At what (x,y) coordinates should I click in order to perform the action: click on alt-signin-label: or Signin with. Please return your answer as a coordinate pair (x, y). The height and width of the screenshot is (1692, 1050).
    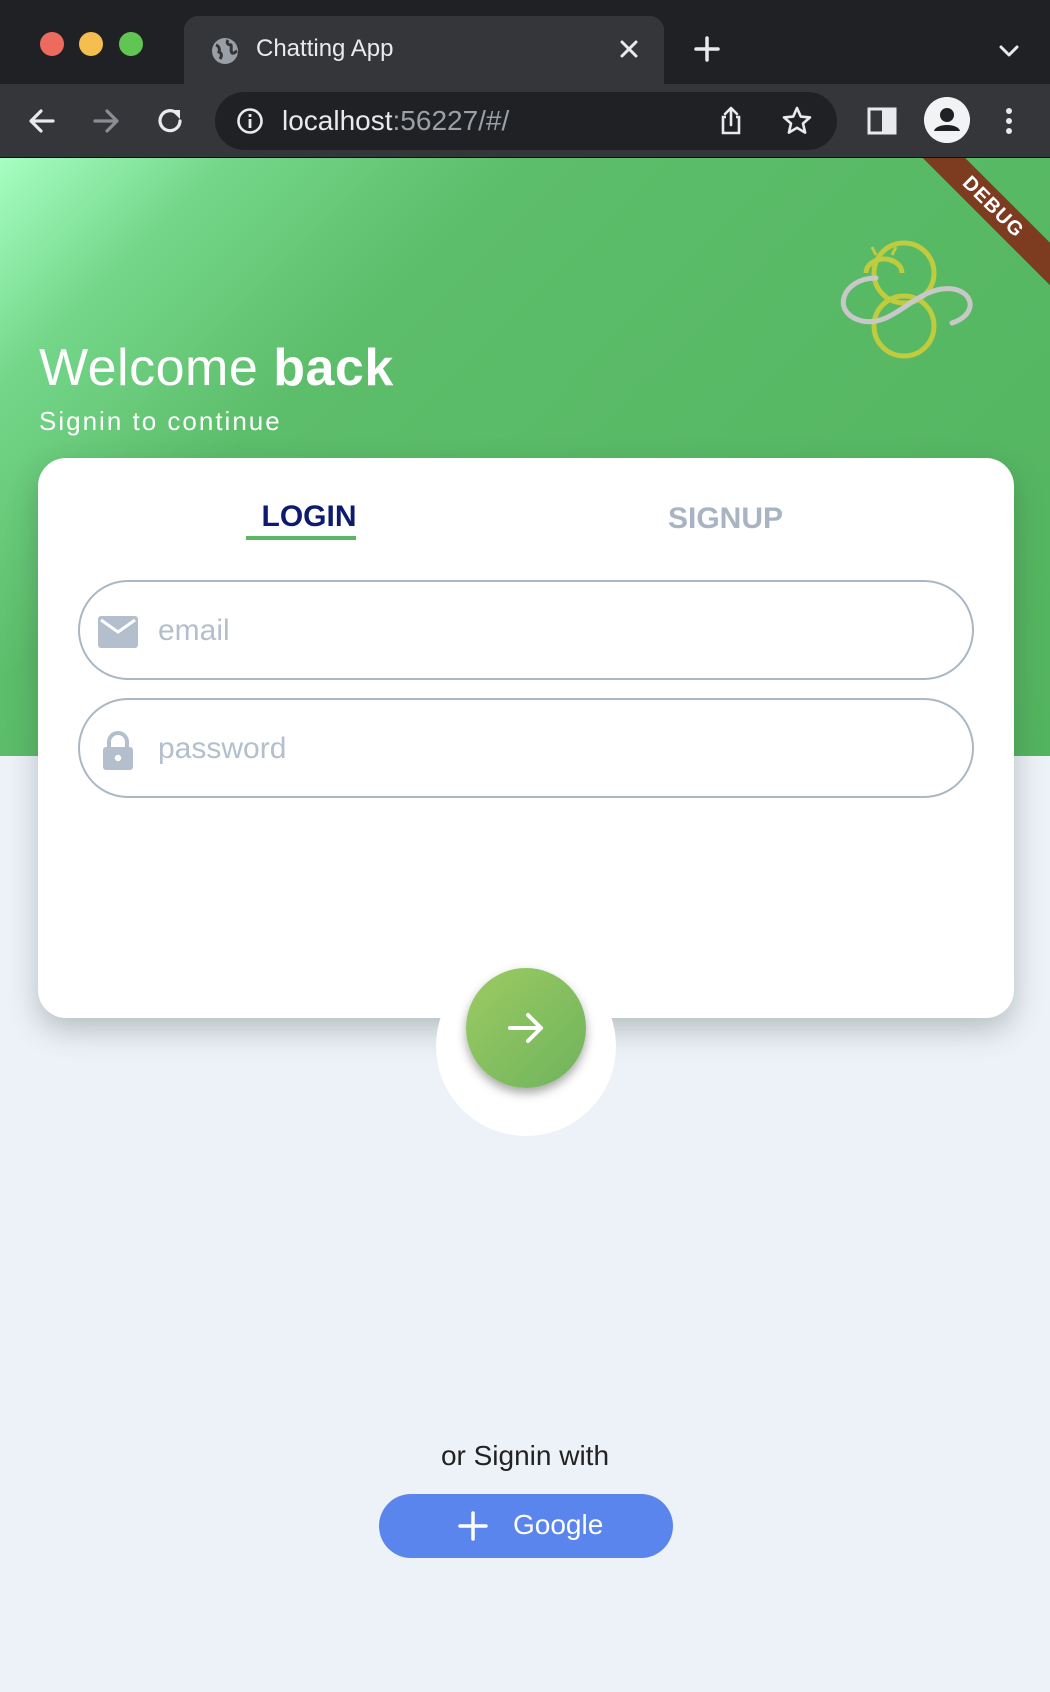
    Looking at the image, I should click on (525, 1455).